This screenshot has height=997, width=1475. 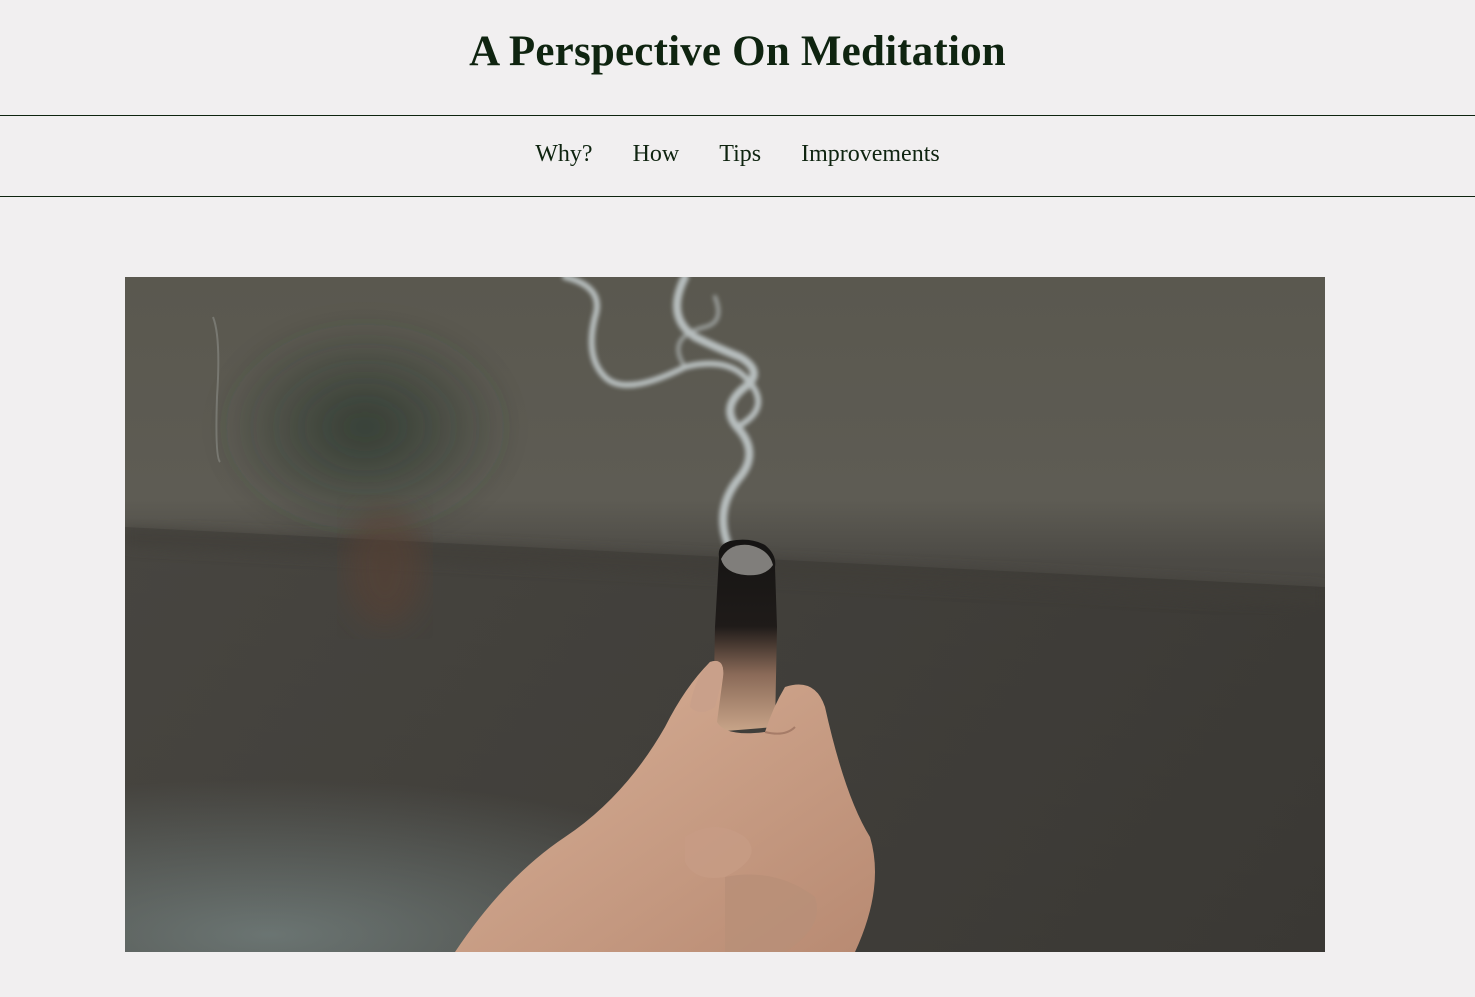 I want to click on nav-list: Why? How Tips Improvements, so click(x=737, y=154).